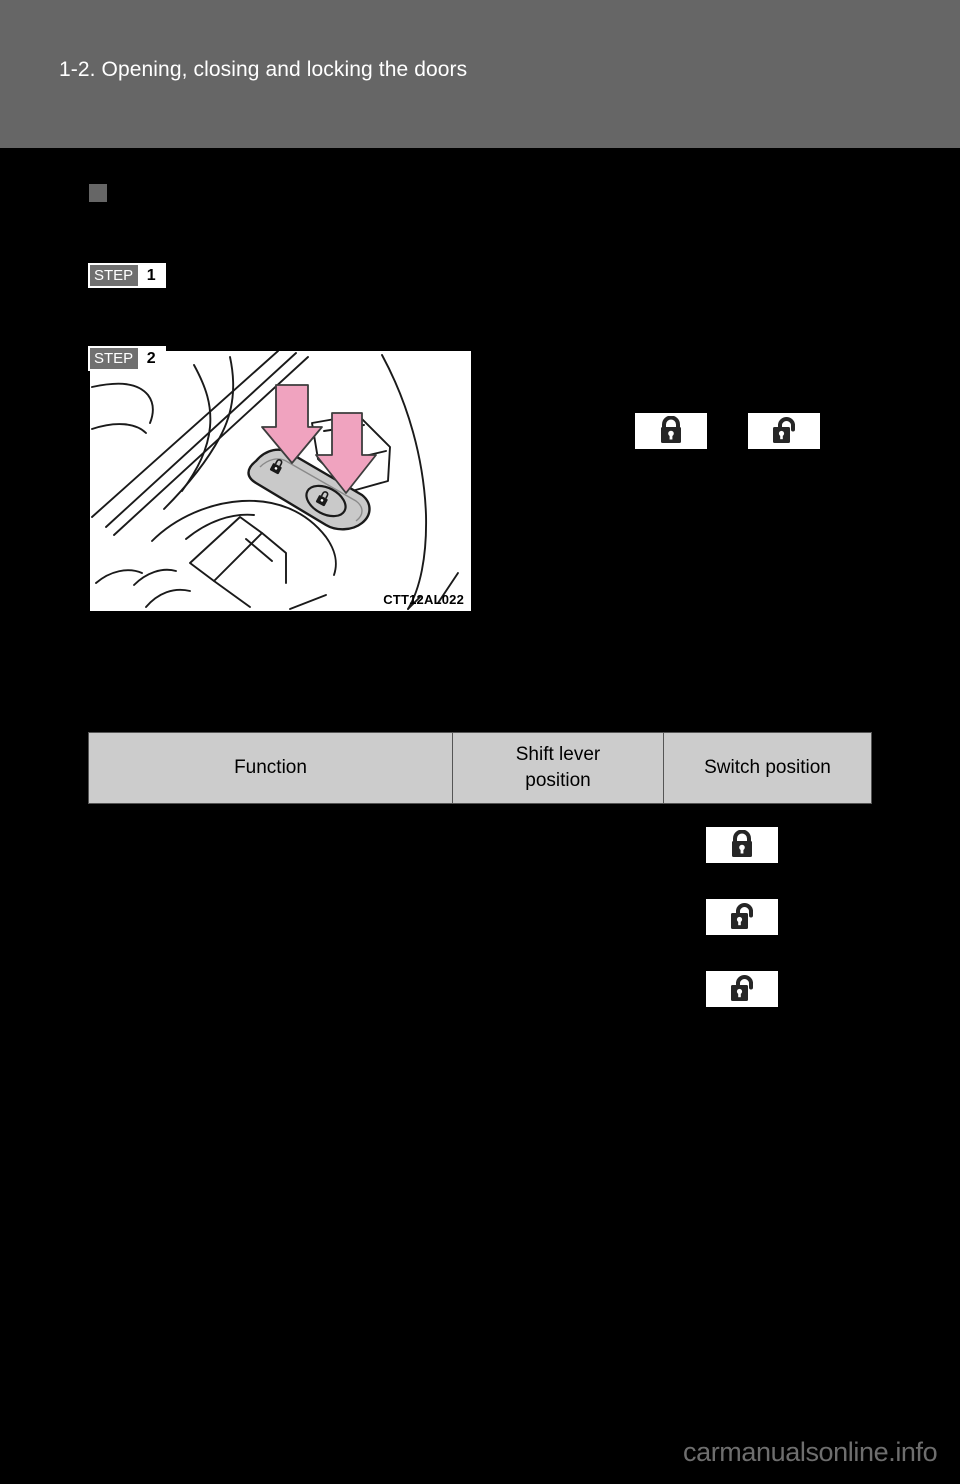  Describe the element at coordinates (423, 599) in the screenshot. I see `illustration-caption: CTT12AL022` at that location.